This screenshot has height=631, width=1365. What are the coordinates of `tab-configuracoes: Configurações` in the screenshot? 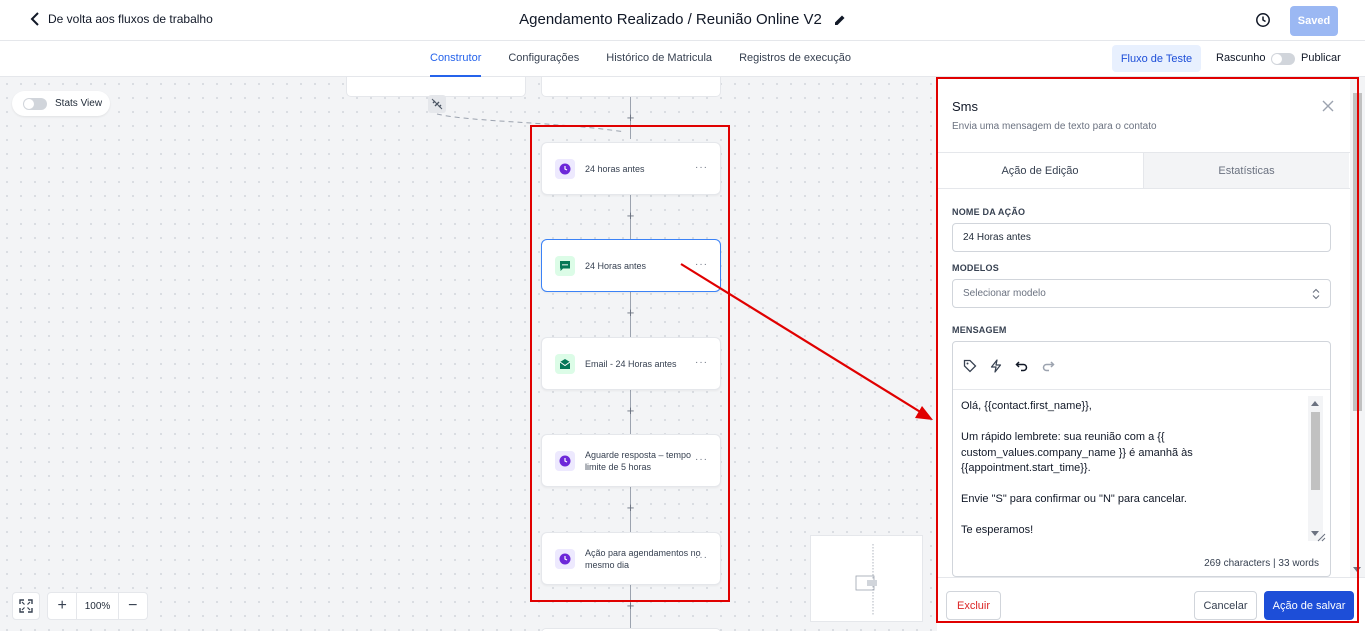 It's located at (543, 59).